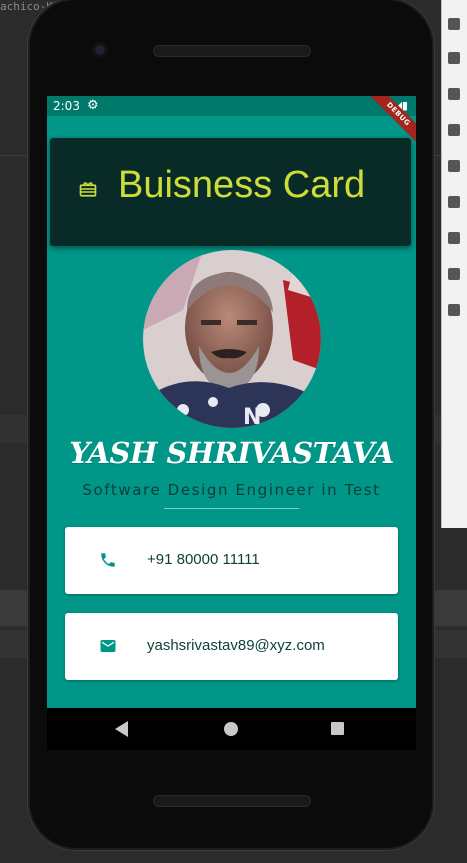 The height and width of the screenshot is (863, 467). I want to click on status-bar: 2:03 ⚙ ▼◢▮, so click(231, 106).